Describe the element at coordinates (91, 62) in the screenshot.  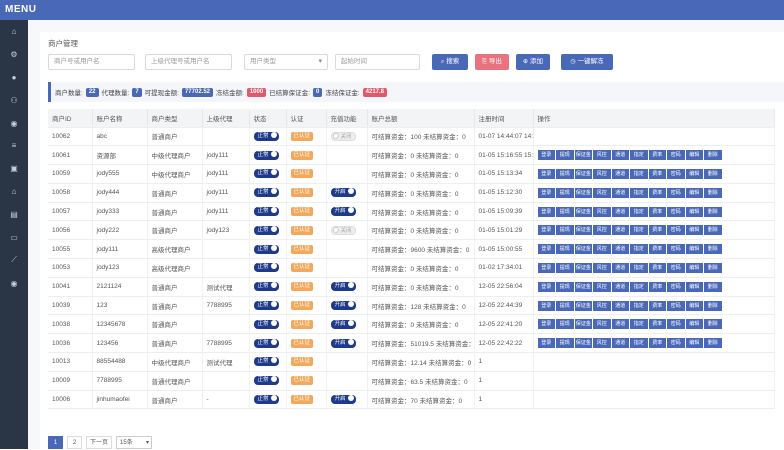
I see `merchant-search-input: 商户号或用户名` at that location.